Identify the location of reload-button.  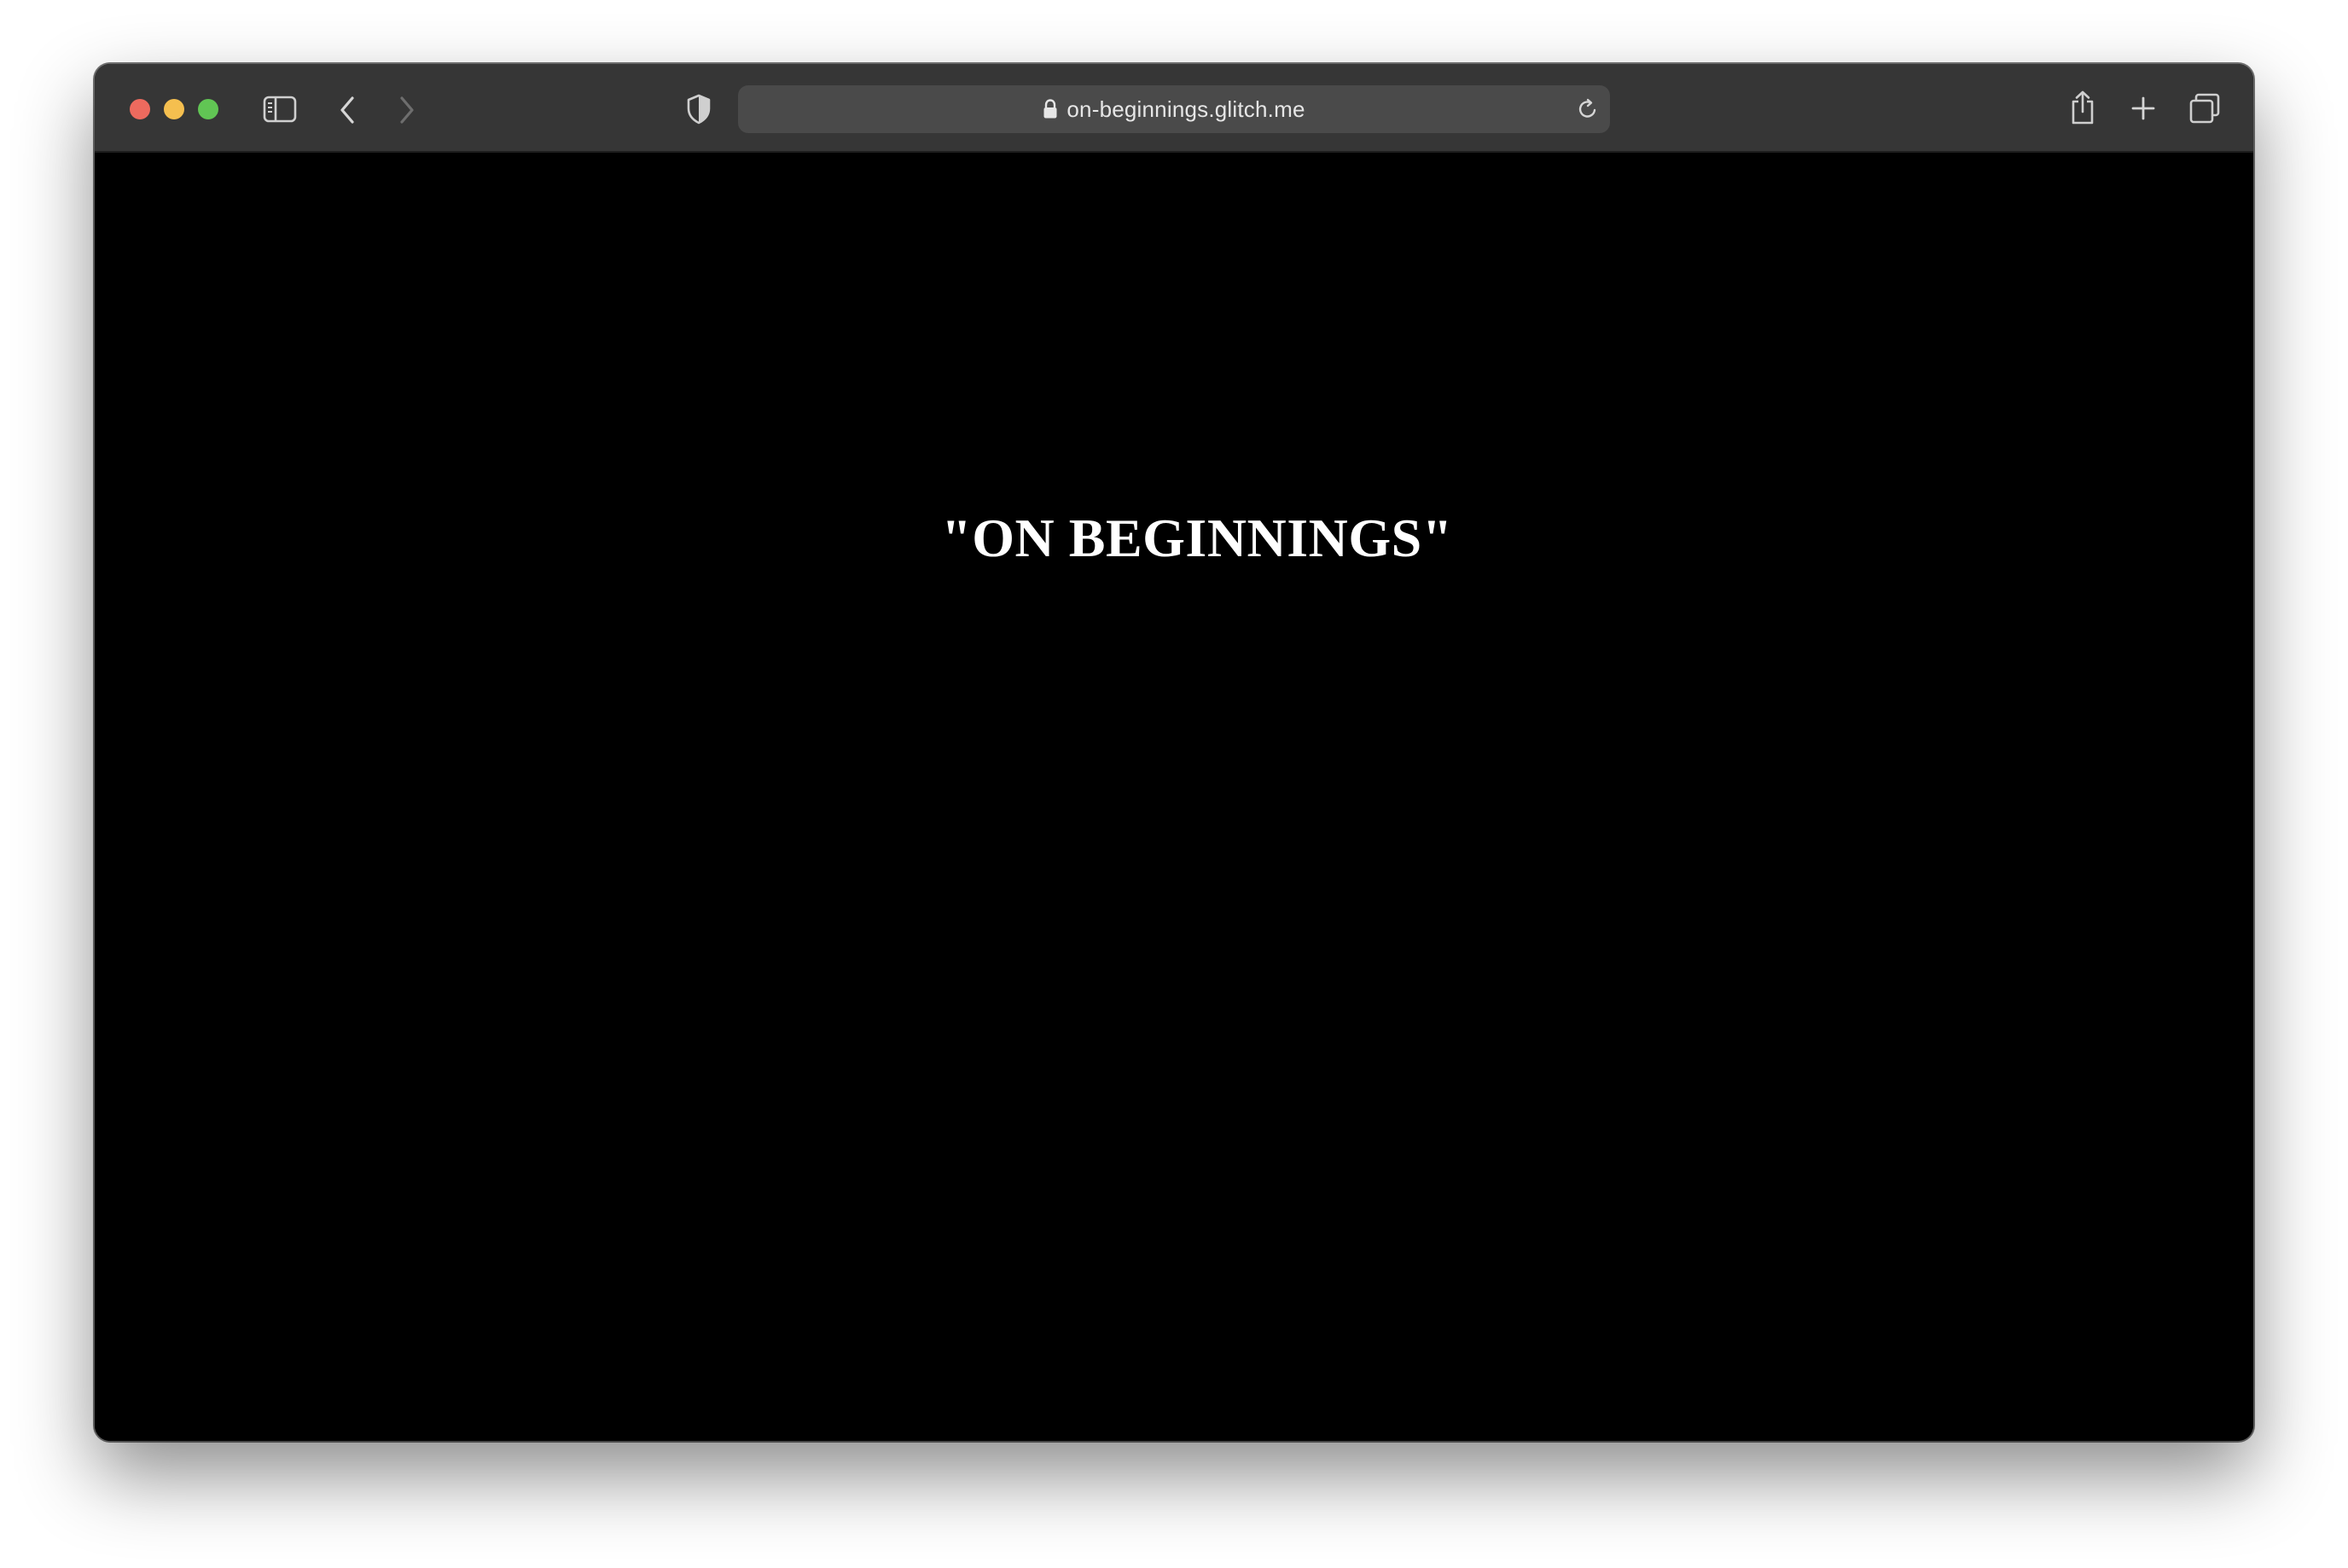
(1587, 109).